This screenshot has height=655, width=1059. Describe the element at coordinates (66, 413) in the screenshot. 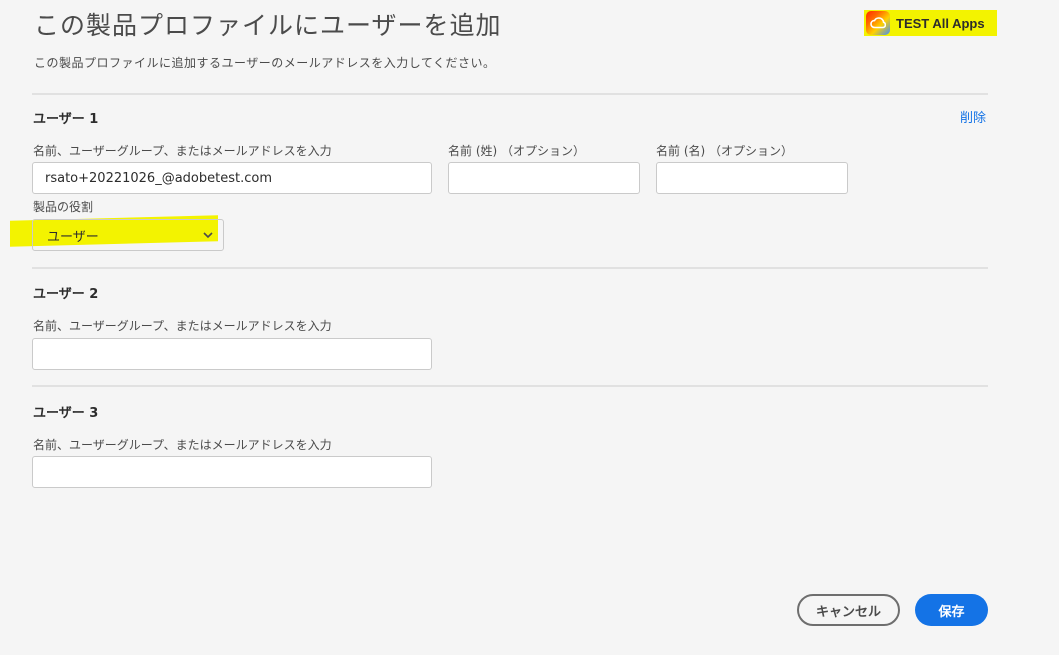

I see `user-3-heading: ユーザー 3` at that location.